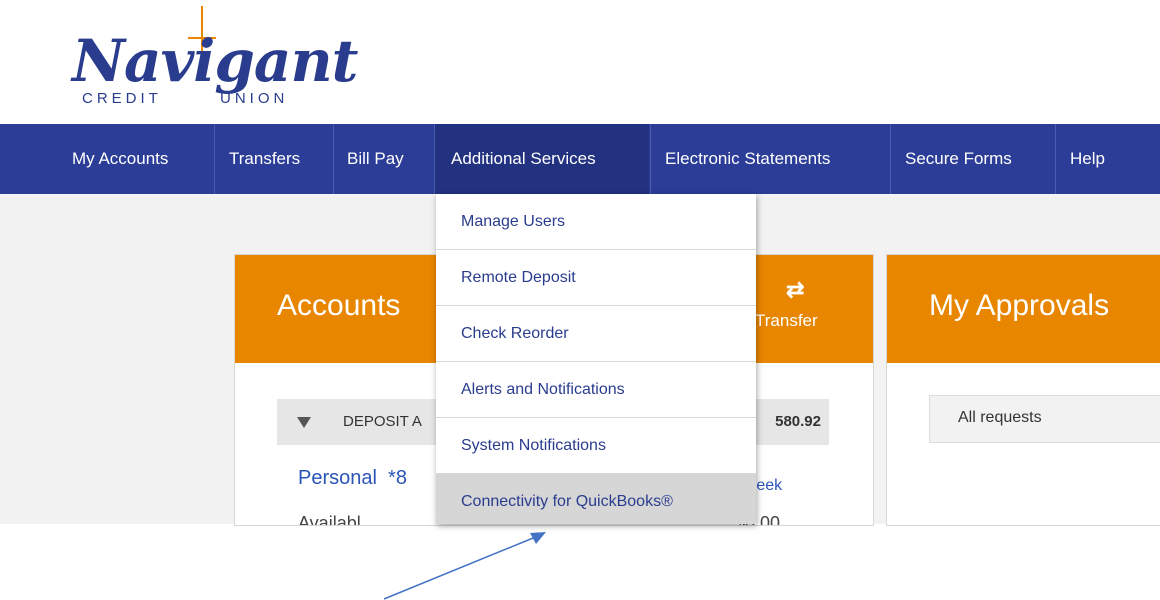 The height and width of the screenshot is (600, 1160). What do you see at coordinates (596, 499) in the screenshot?
I see `menu-item-quickbooks-connectivity: Connectivity for QuickBooks®` at bounding box center [596, 499].